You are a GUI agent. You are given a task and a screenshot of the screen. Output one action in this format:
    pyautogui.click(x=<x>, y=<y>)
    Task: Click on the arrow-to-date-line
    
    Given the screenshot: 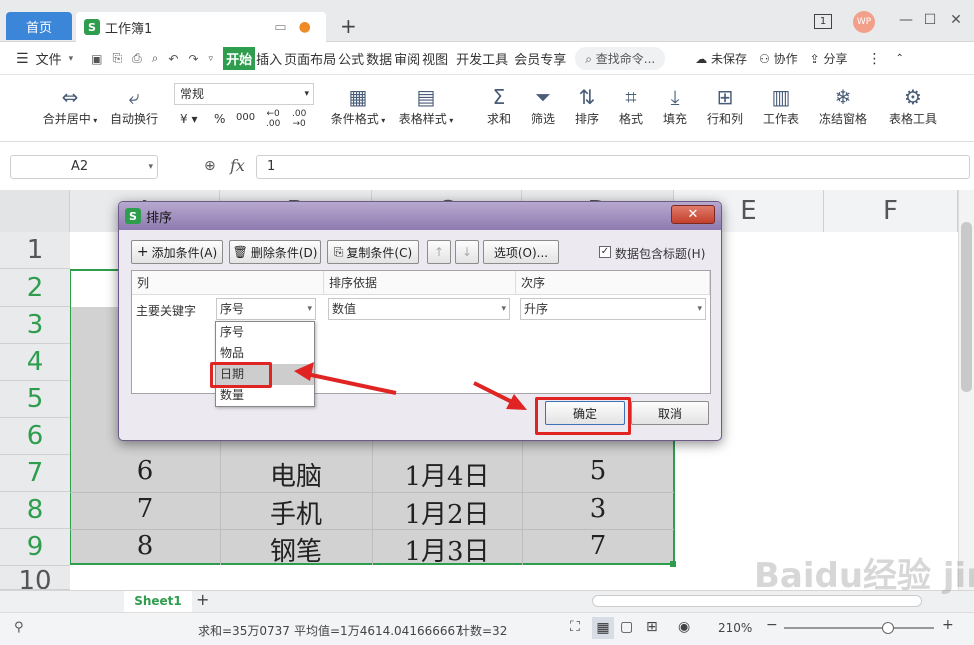 What is the action you would take?
    pyautogui.click(x=349, y=383)
    